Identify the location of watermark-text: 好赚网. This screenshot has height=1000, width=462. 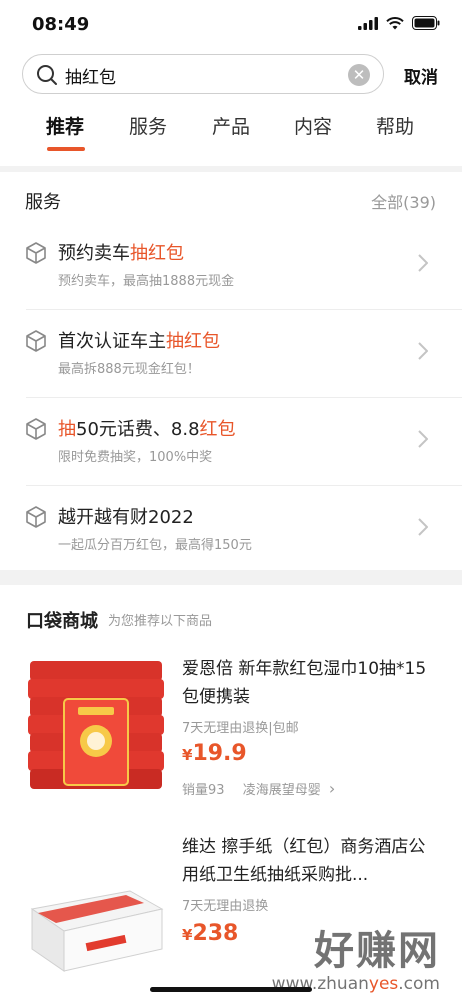
(377, 951).